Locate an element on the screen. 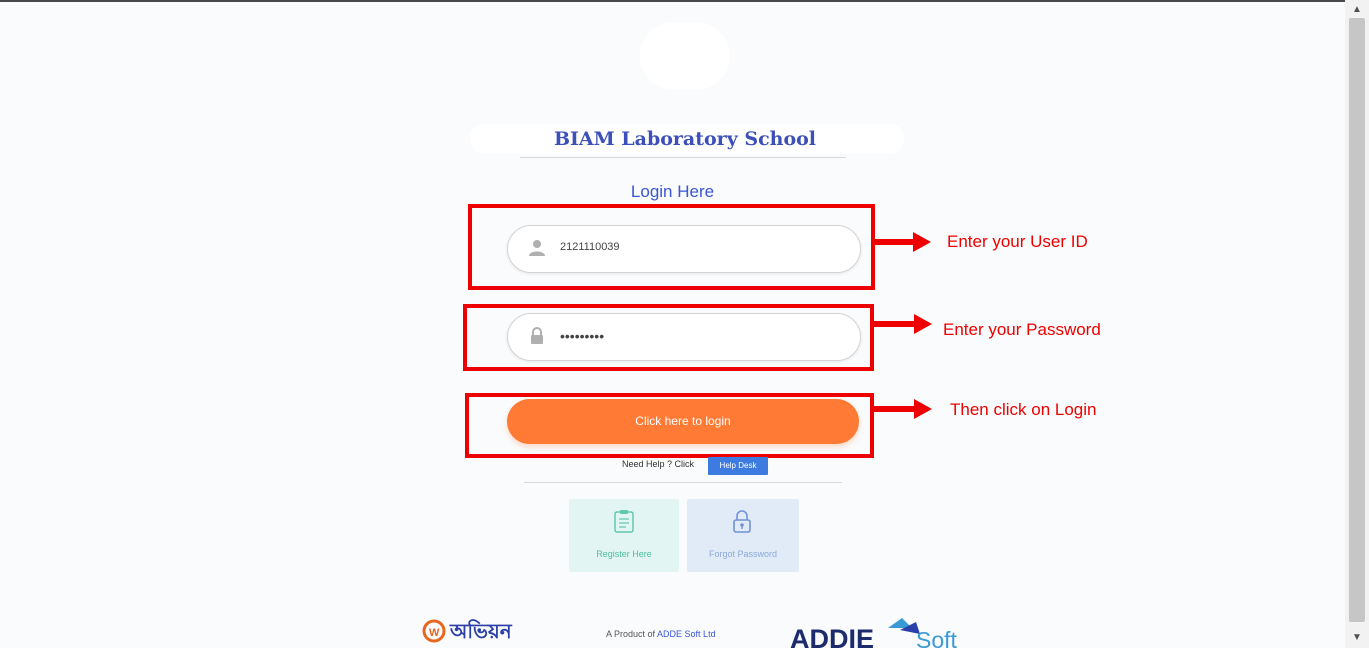  svg-text: W is located at coordinates (434, 633).